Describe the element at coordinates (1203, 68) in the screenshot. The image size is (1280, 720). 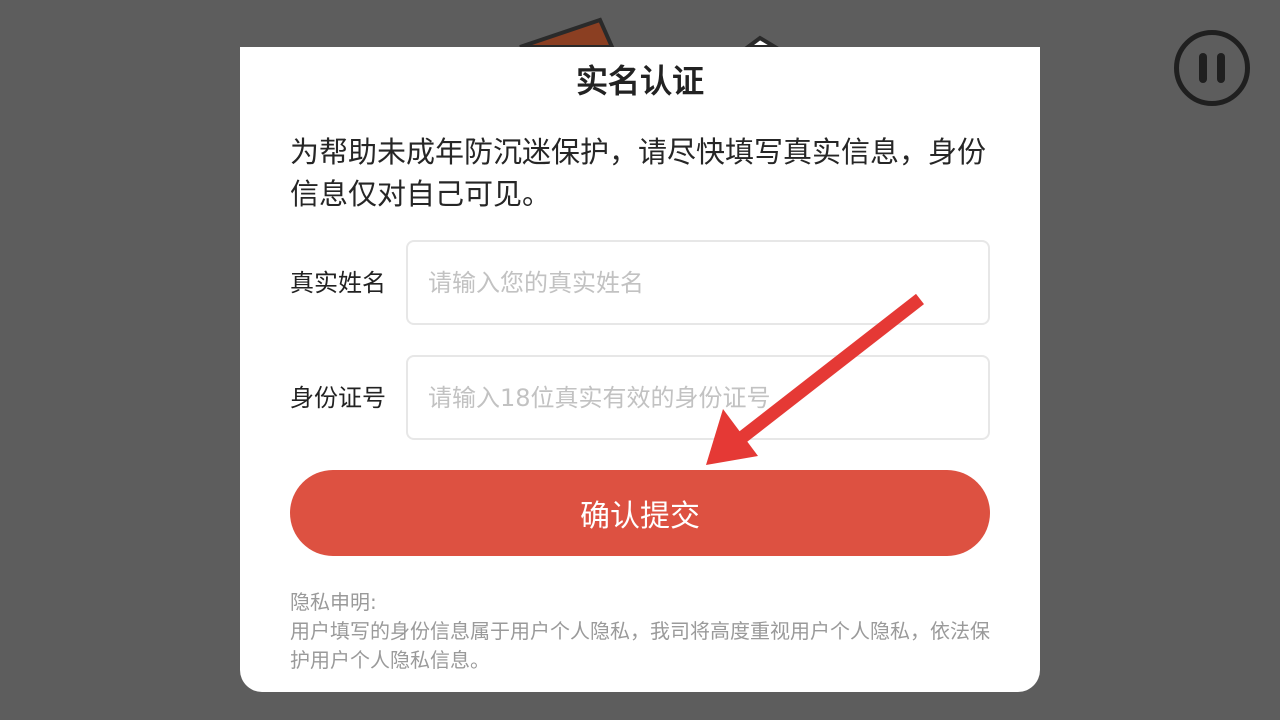
I see `pause-icon` at that location.